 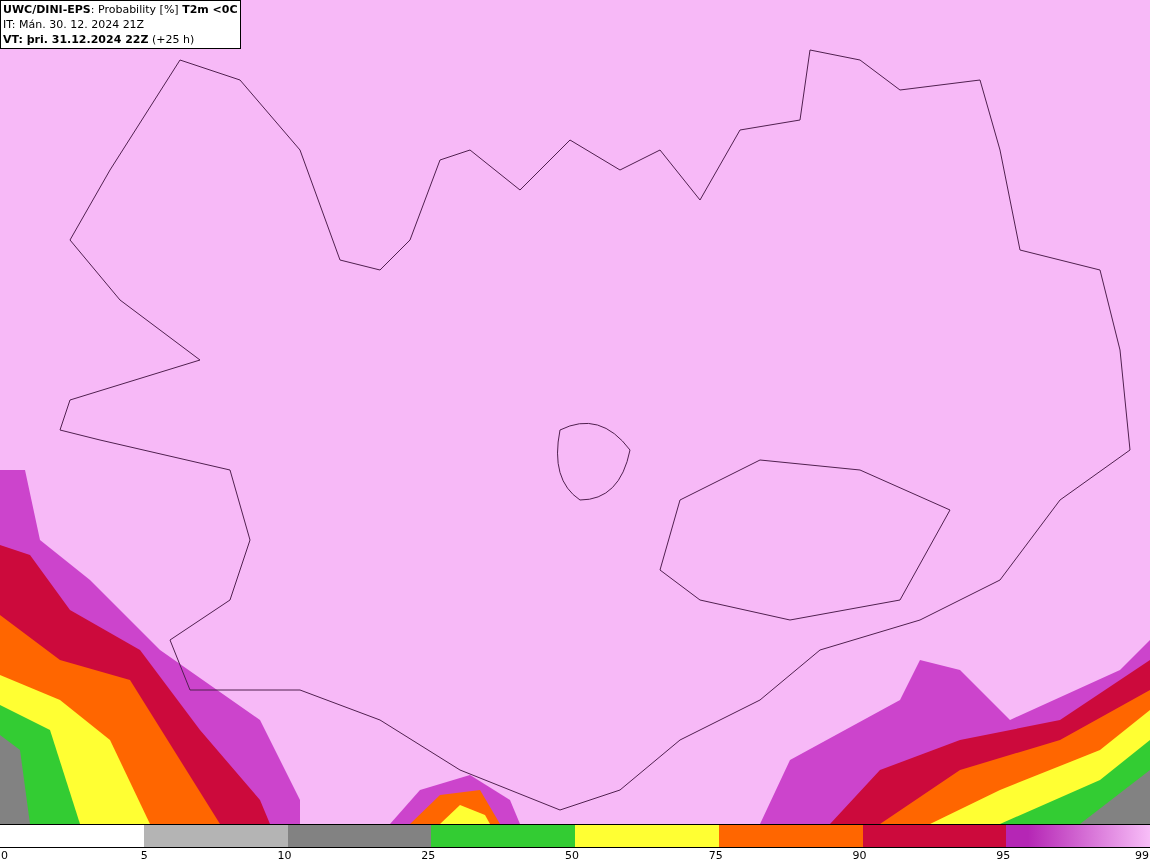 What do you see at coordinates (1003, 855) in the screenshot?
I see `legend-tick-label: 95` at bounding box center [1003, 855].